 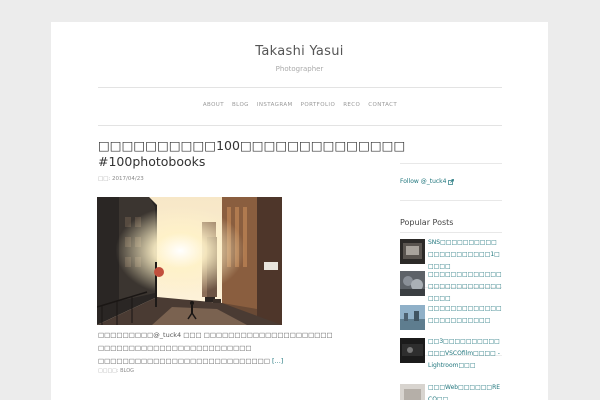 What do you see at coordinates (451, 181) in the screenshot?
I see `external-link-icon` at bounding box center [451, 181].